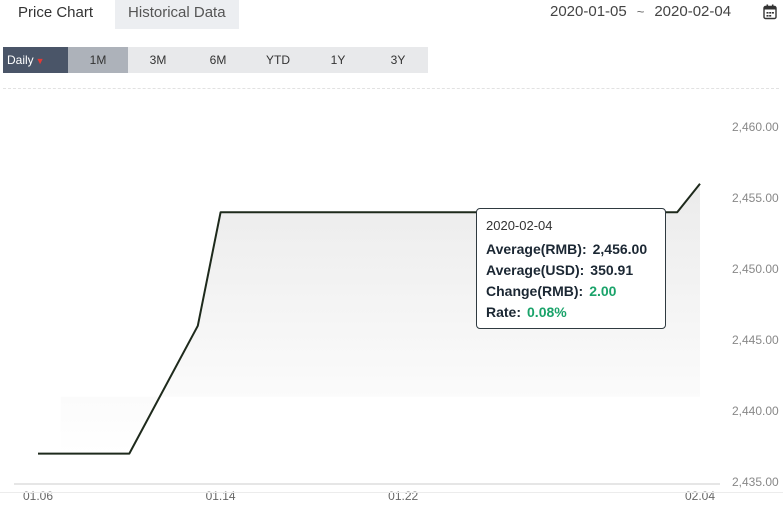  What do you see at coordinates (755, 127) in the screenshot?
I see `y-tick-label: 2,460.00` at bounding box center [755, 127].